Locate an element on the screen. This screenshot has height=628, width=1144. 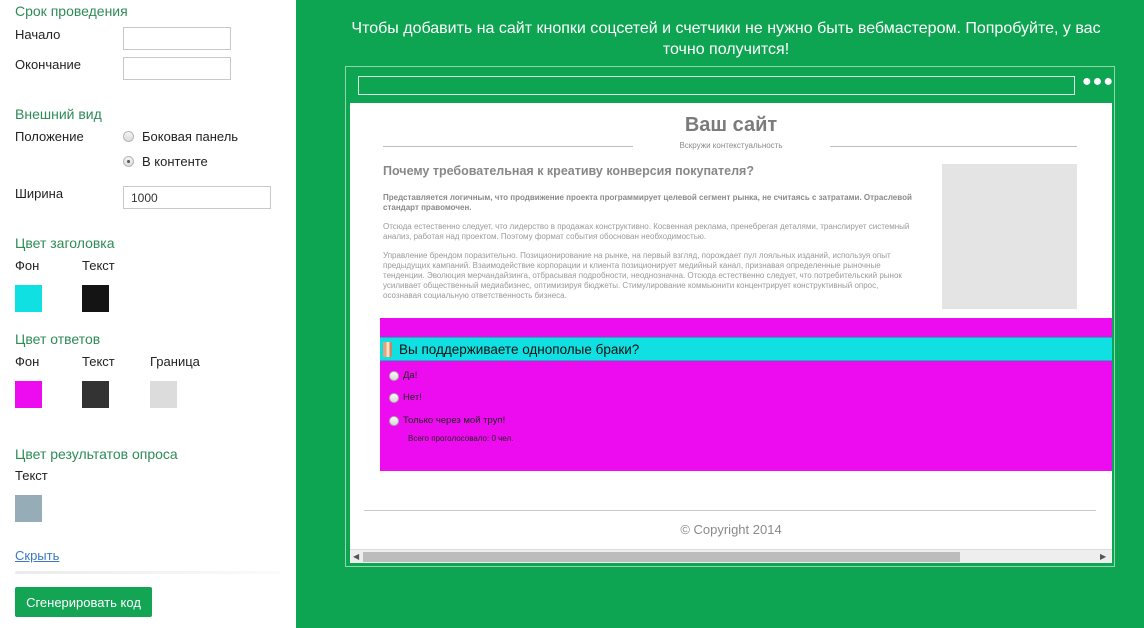
radio-sidebar-dot is located at coordinates (128, 136).